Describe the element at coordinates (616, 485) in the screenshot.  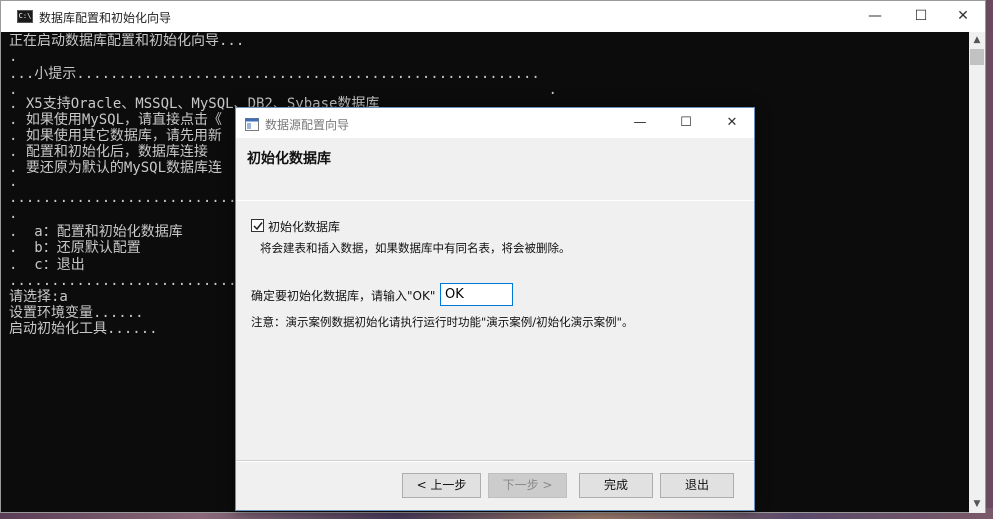
I see `finish-button: 完成` at that location.